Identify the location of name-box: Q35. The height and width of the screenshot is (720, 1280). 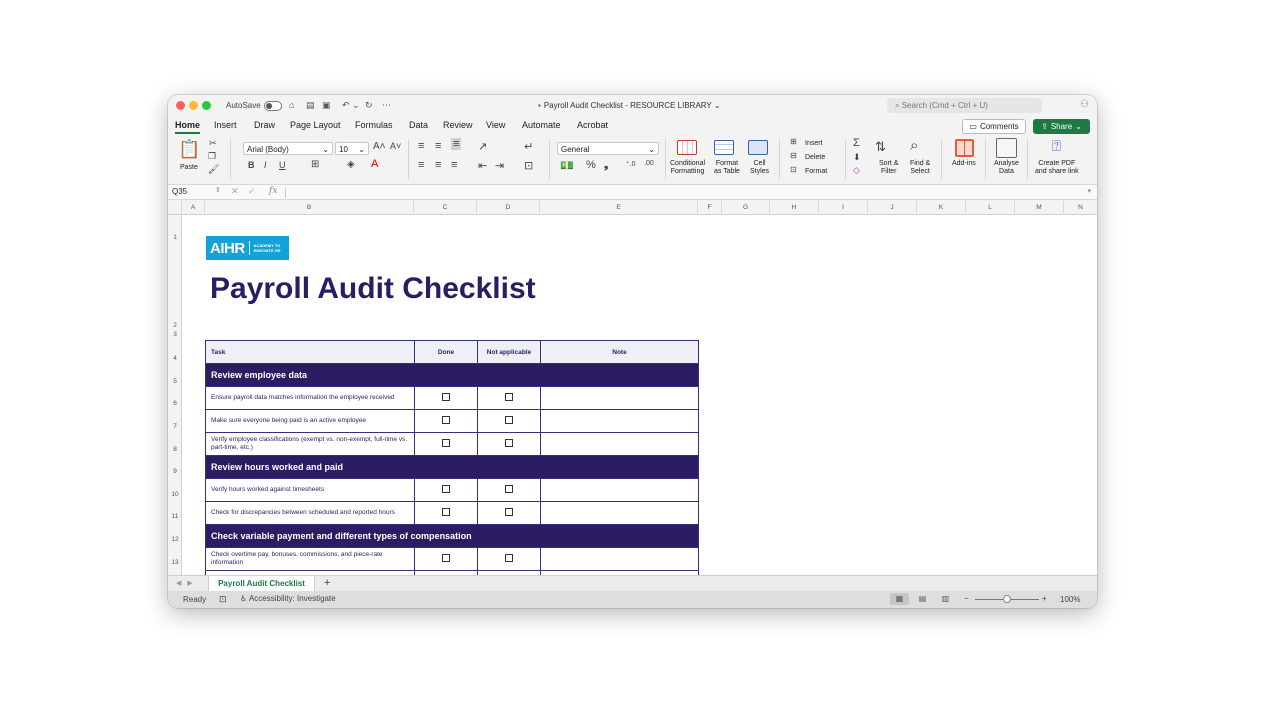
(192, 191).